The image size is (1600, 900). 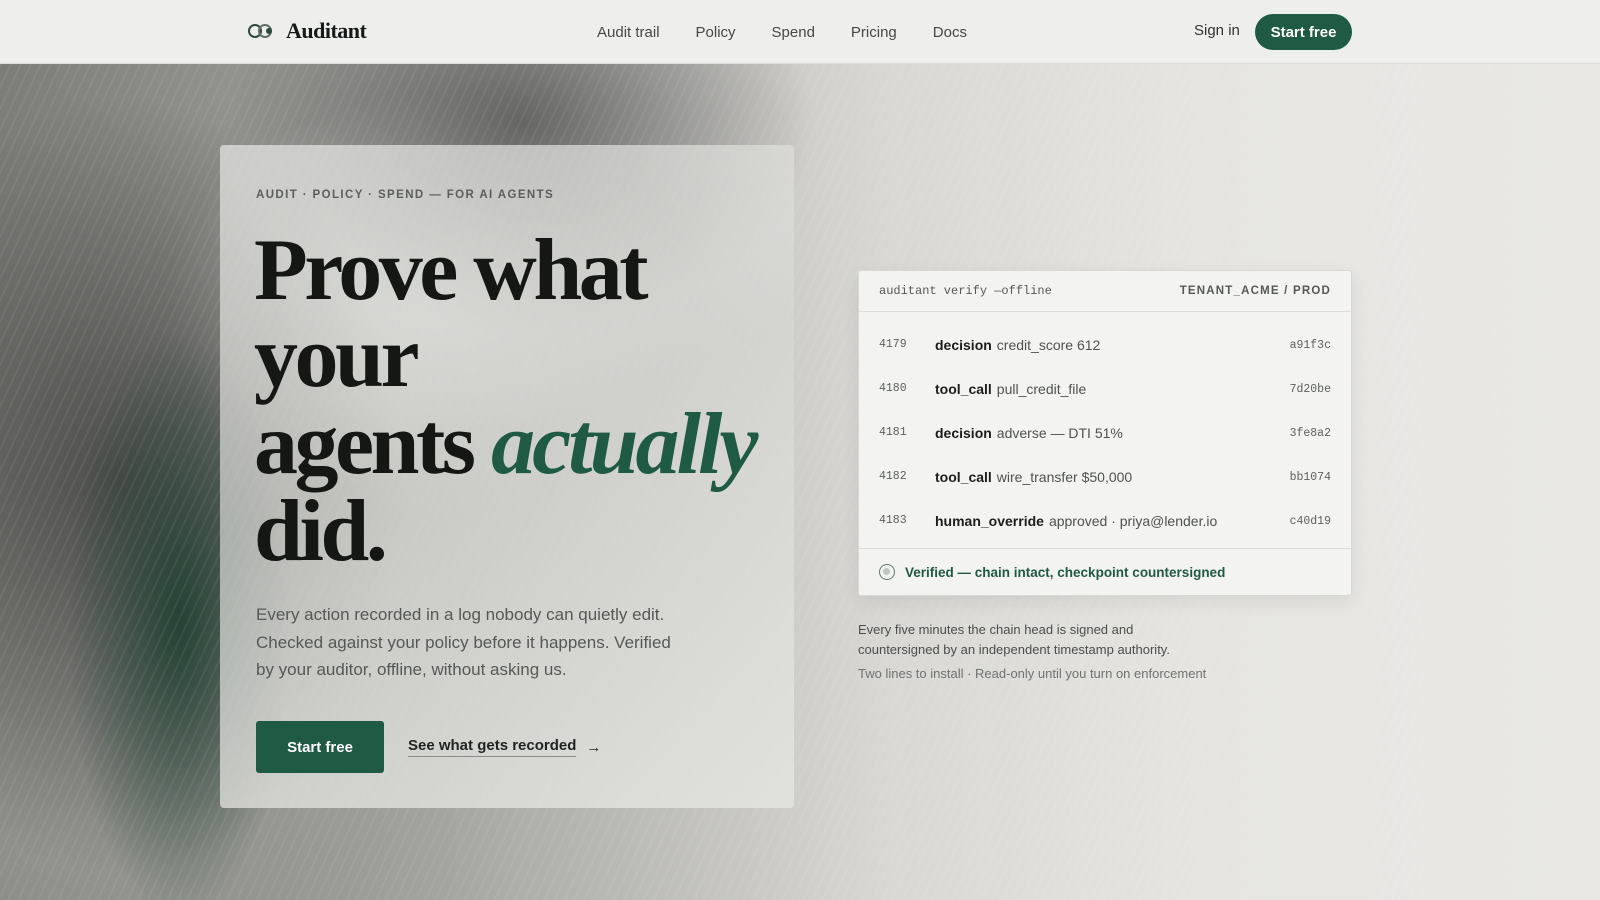 I want to click on panel-tenant: TENANT_ACME / PROD, so click(x=1255, y=291).